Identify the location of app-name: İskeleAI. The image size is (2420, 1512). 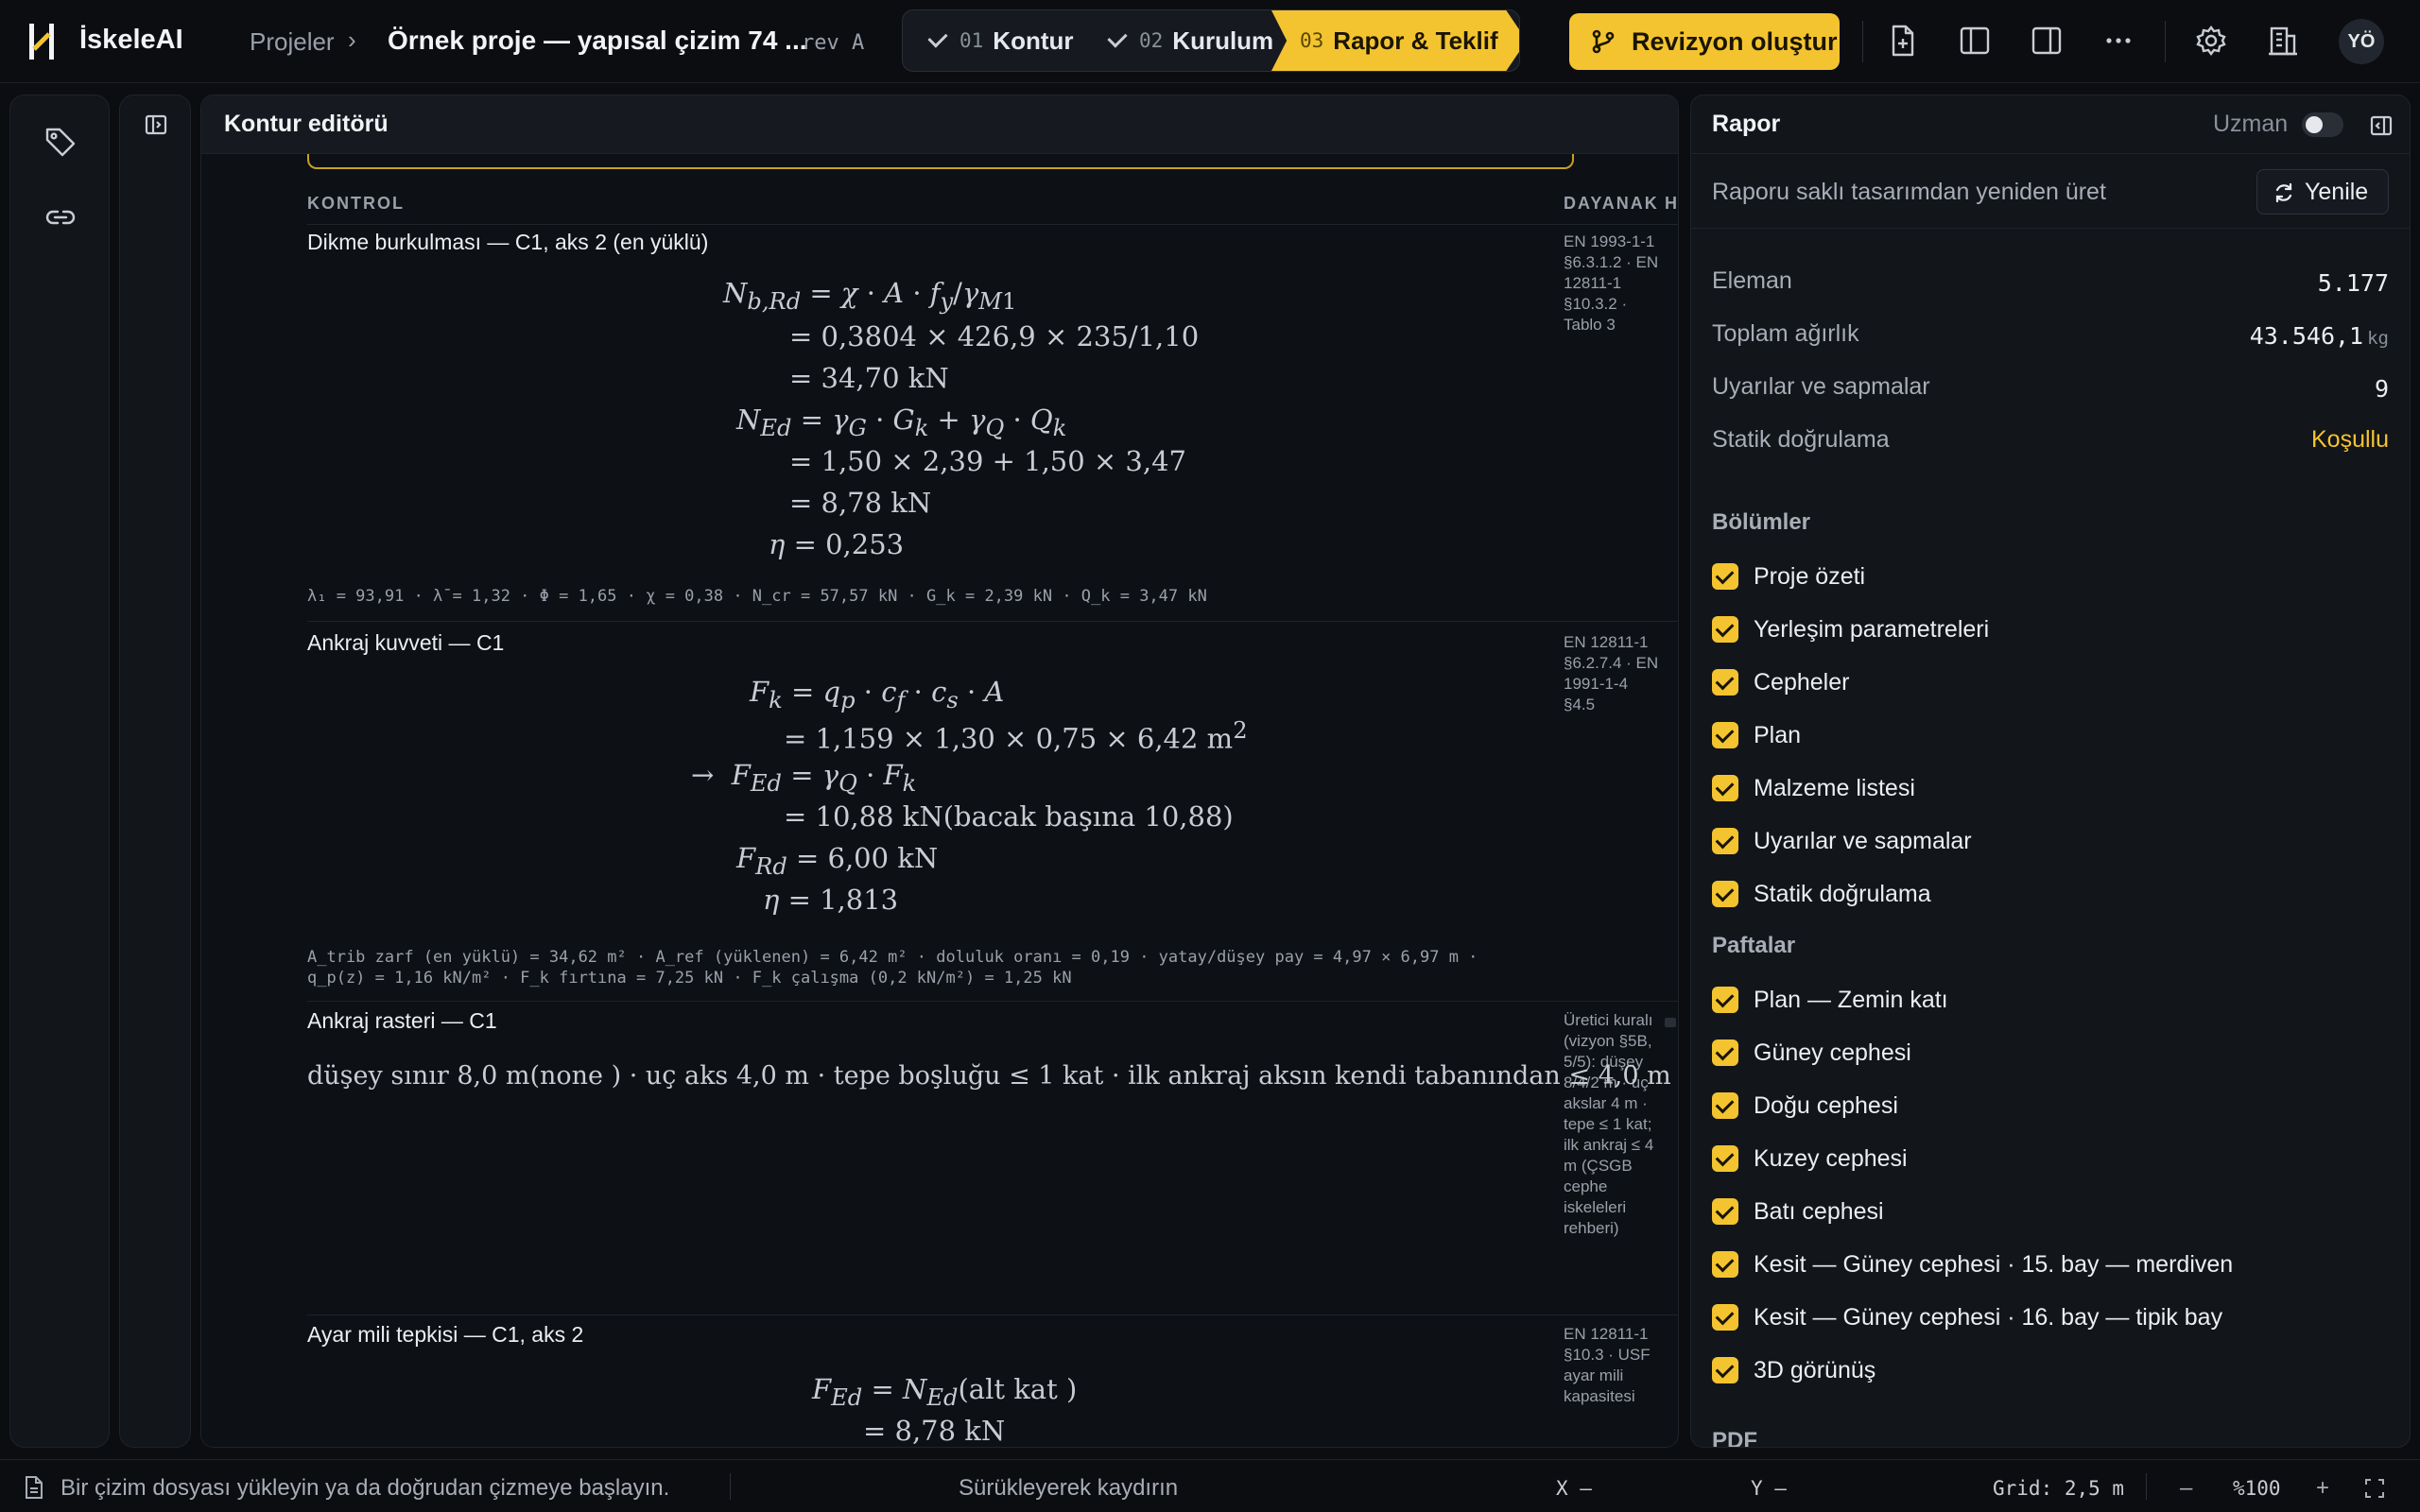
(131, 40).